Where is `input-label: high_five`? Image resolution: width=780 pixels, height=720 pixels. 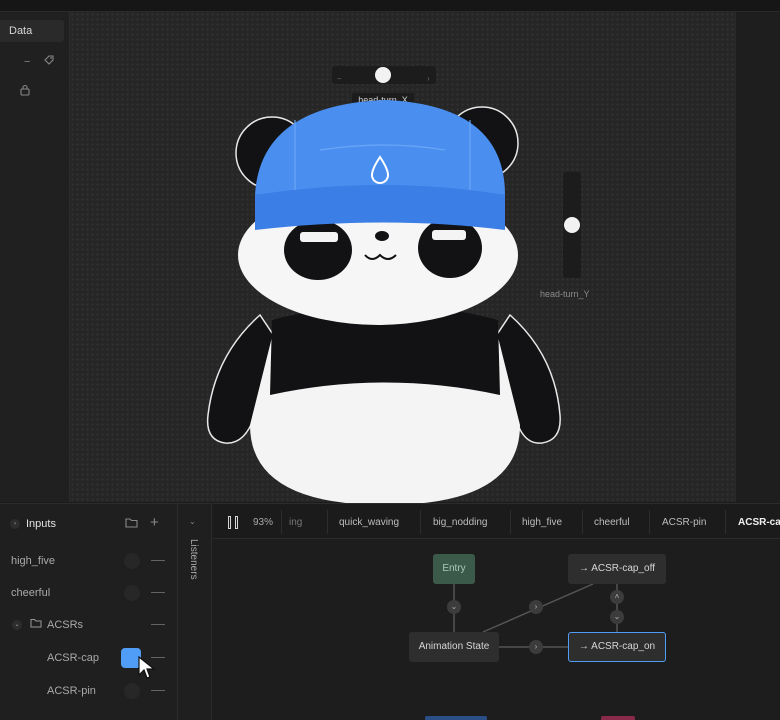
input-label: high_five is located at coordinates (33, 561).